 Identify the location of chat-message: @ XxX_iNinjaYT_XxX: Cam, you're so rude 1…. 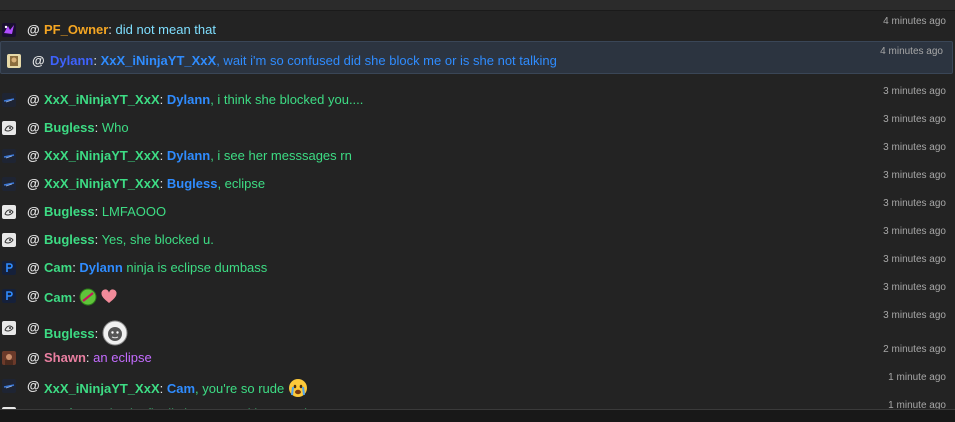
(477, 383).